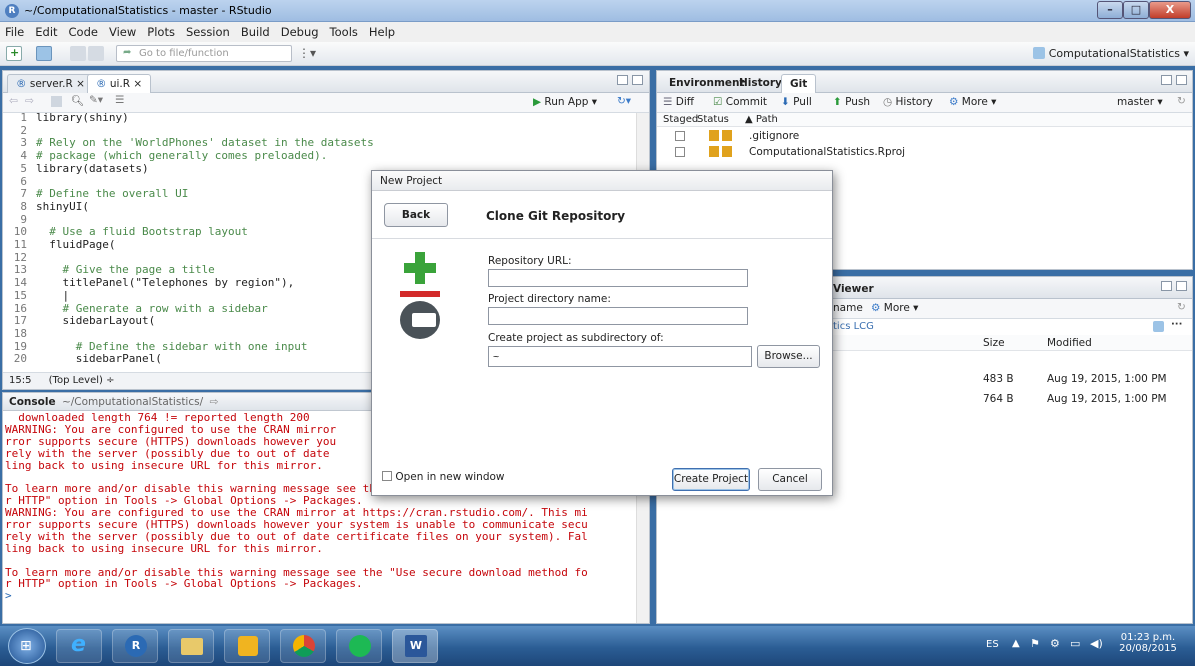  Describe the element at coordinates (29, 101) in the screenshot. I see `forward-arrow-icon: ⇨` at that location.